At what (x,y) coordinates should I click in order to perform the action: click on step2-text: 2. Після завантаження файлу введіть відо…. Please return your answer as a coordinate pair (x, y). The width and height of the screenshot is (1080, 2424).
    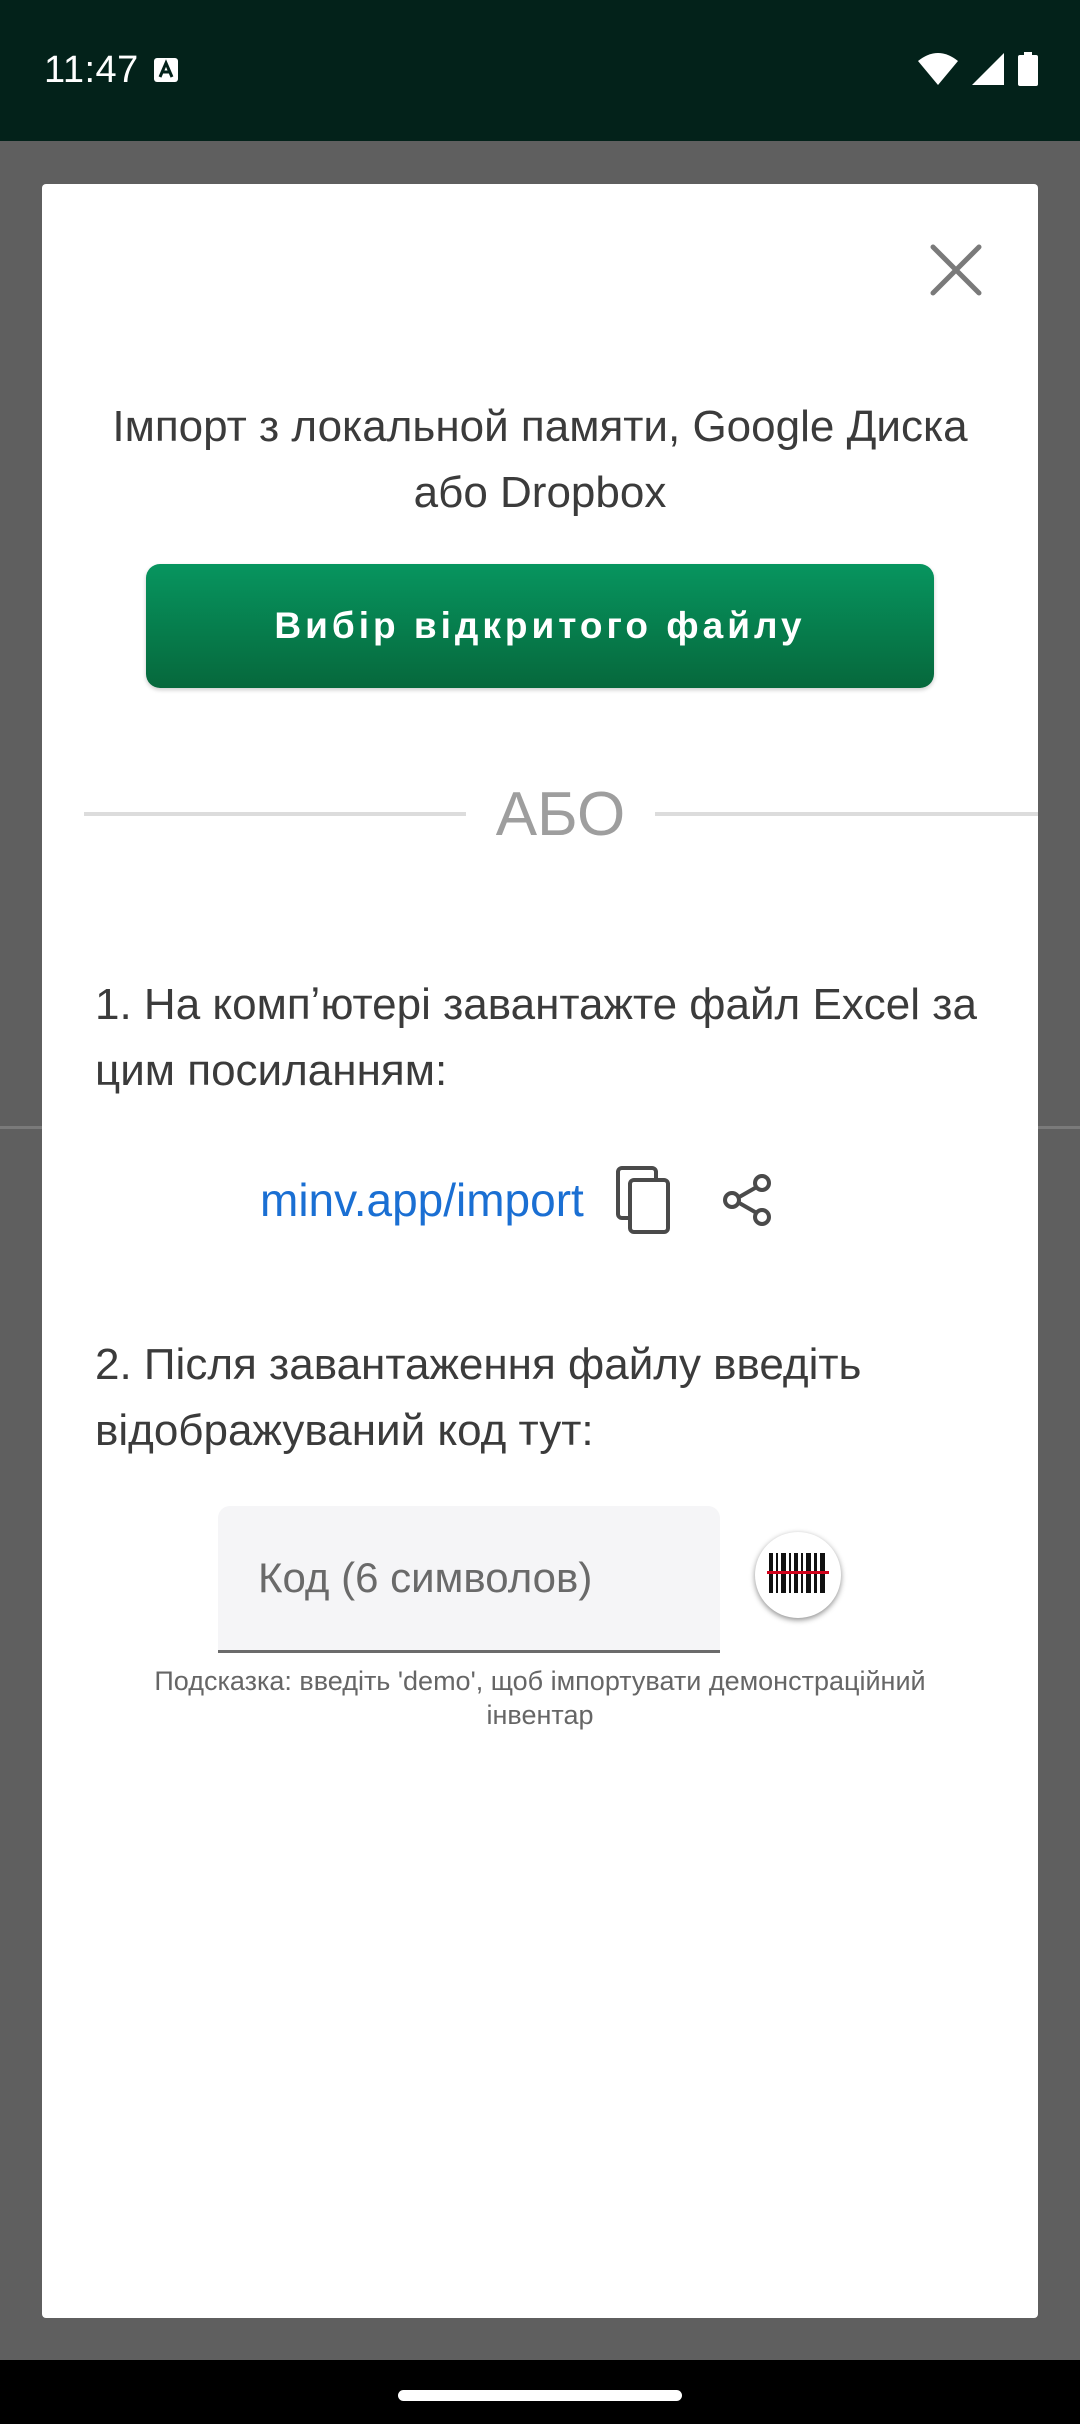
    Looking at the image, I should click on (478, 1397).